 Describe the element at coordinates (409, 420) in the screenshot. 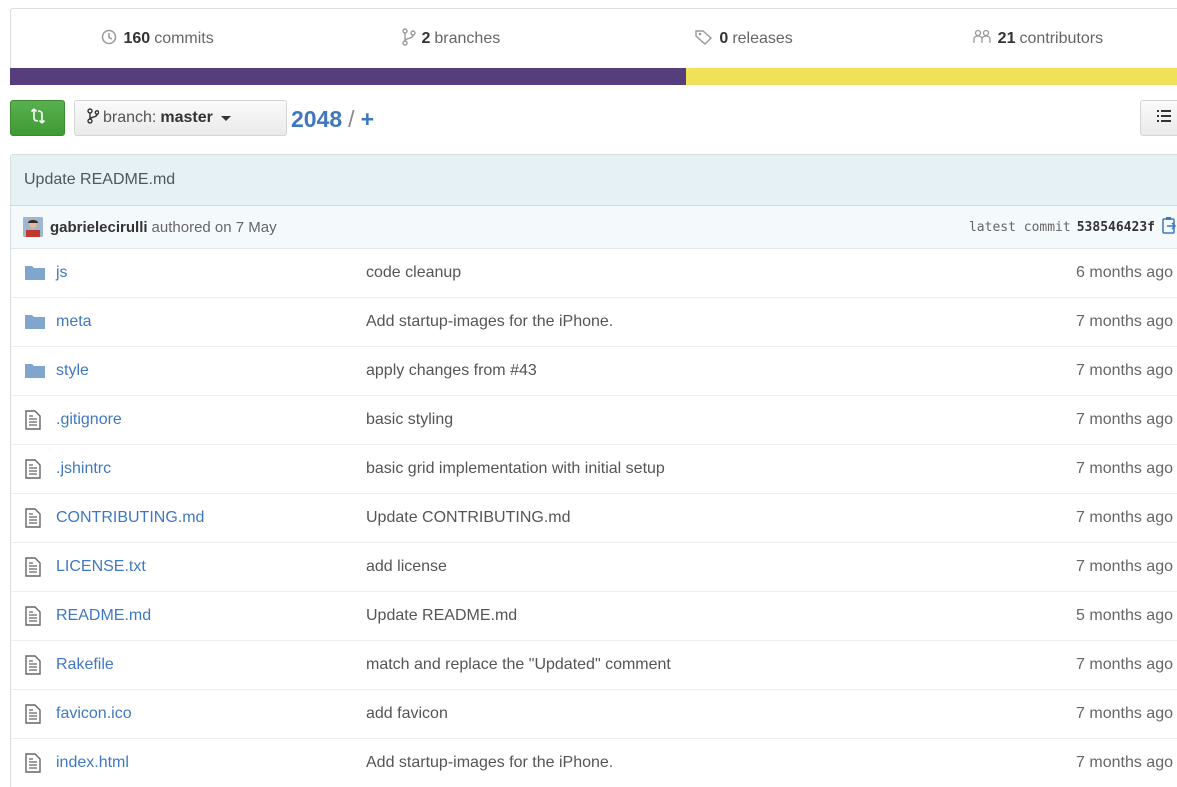

I see `commit-message-link: basic styling` at that location.